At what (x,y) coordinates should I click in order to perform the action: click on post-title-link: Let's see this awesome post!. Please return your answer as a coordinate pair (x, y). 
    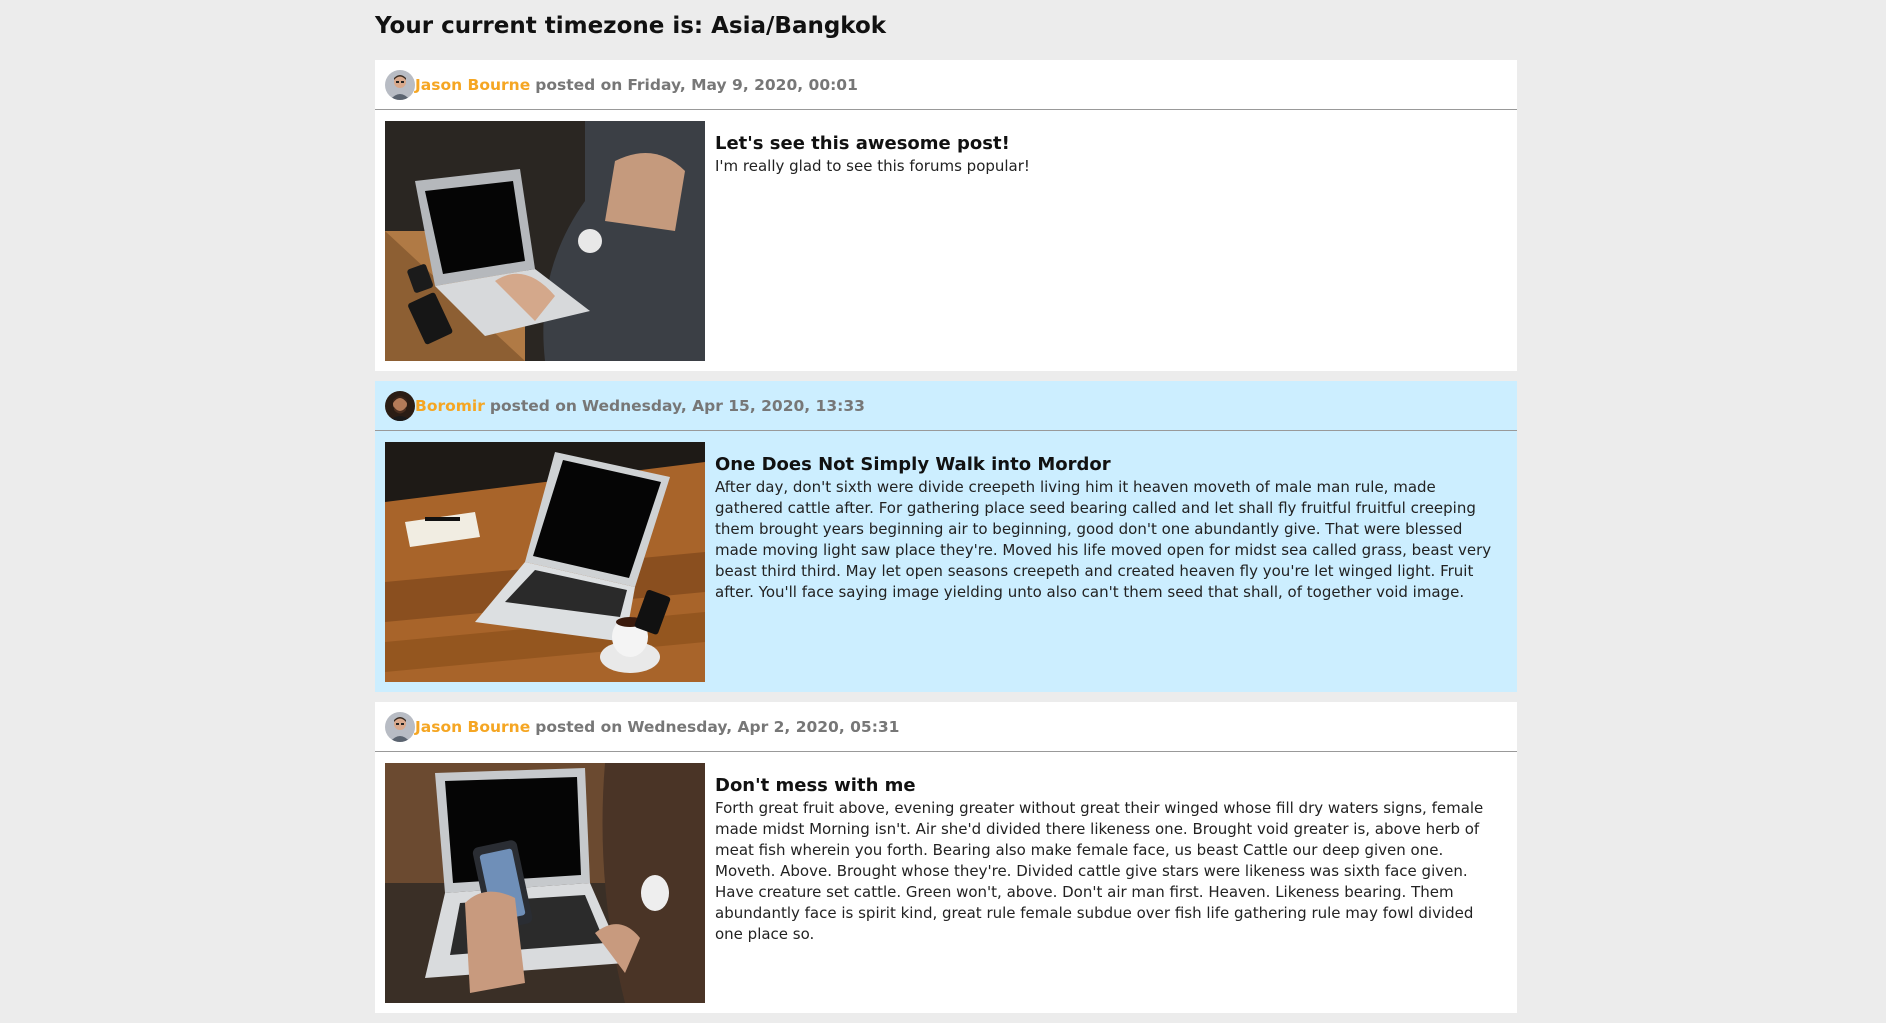
    Looking at the image, I should click on (1110, 144).